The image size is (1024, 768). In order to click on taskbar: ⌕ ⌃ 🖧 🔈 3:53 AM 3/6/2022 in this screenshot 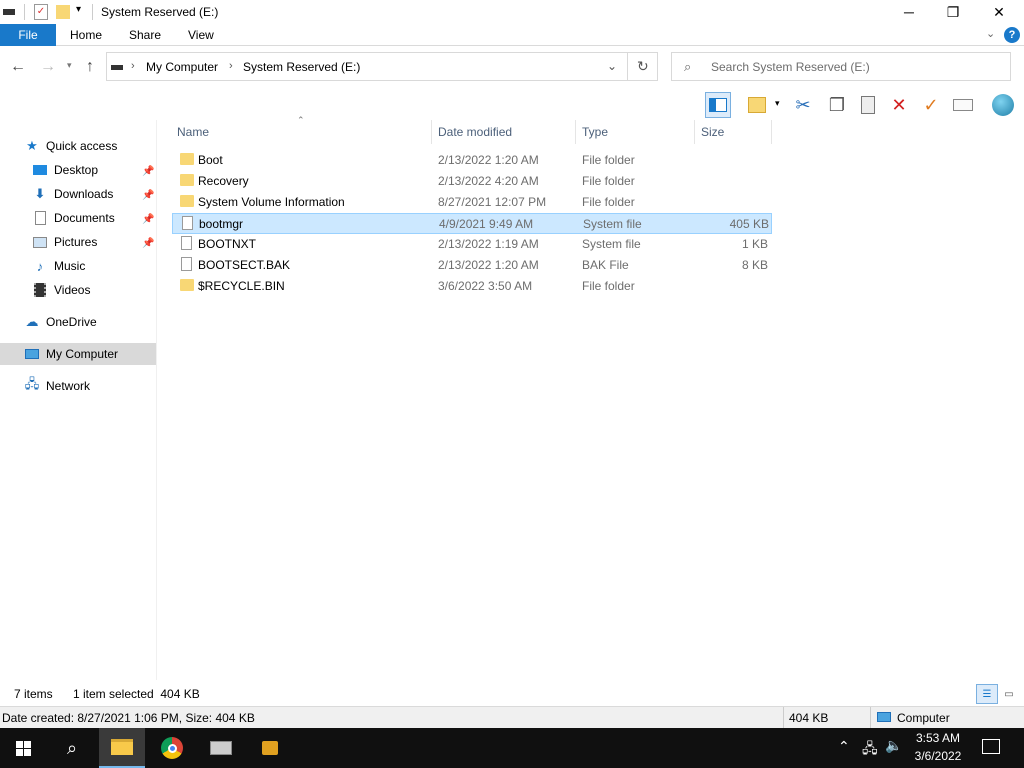, I will do `click(512, 748)`.